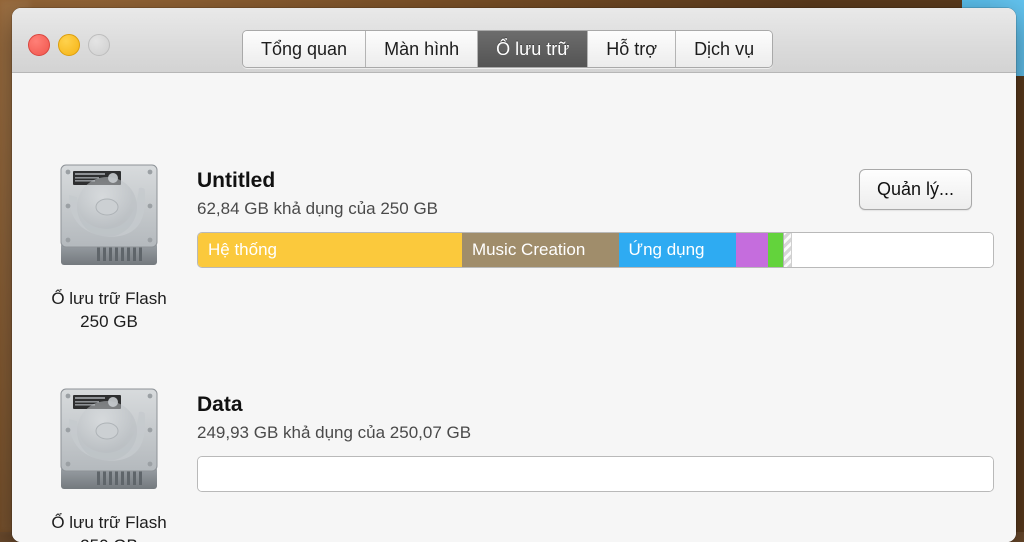 The height and width of the screenshot is (542, 1024). What do you see at coordinates (304, 49) in the screenshot?
I see `tab-tong-quan: Tổng quan` at bounding box center [304, 49].